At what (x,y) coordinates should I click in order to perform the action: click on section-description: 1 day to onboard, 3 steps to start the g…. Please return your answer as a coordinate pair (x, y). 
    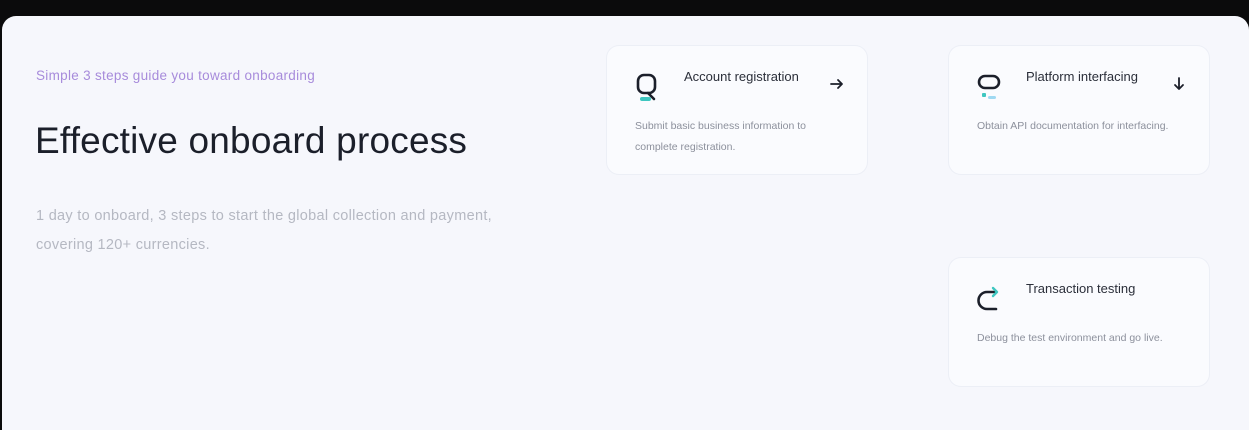
    Looking at the image, I should click on (264, 230).